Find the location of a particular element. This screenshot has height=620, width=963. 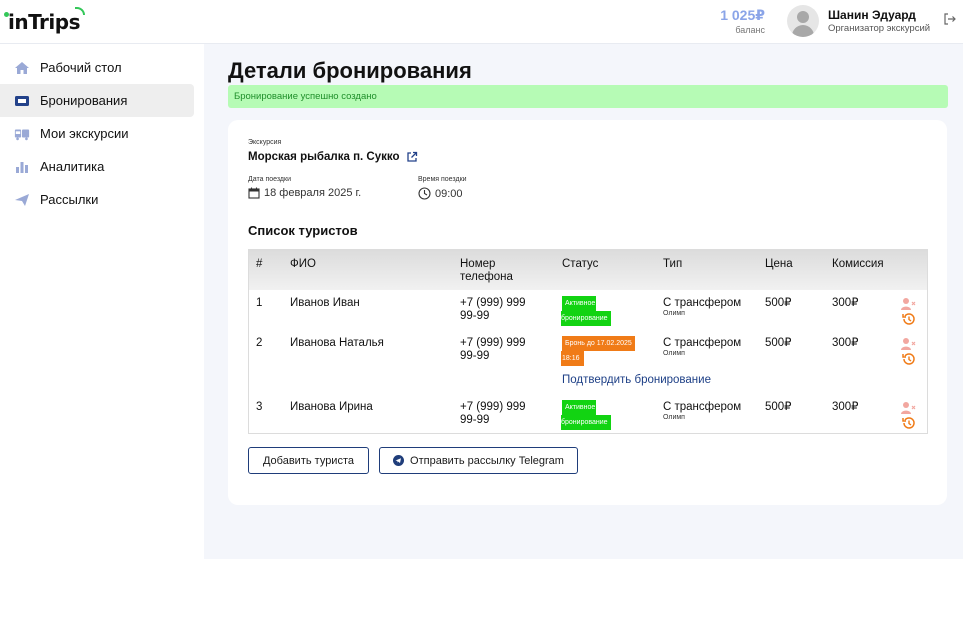

sidebar-item-label: Рассылки is located at coordinates (69, 199).